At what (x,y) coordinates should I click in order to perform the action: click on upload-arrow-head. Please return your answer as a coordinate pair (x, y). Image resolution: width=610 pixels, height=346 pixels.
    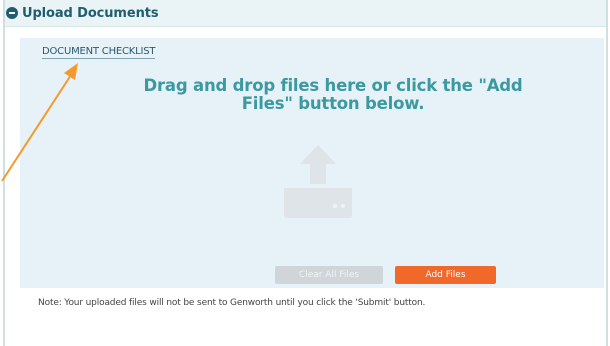
    Looking at the image, I should click on (318, 164).